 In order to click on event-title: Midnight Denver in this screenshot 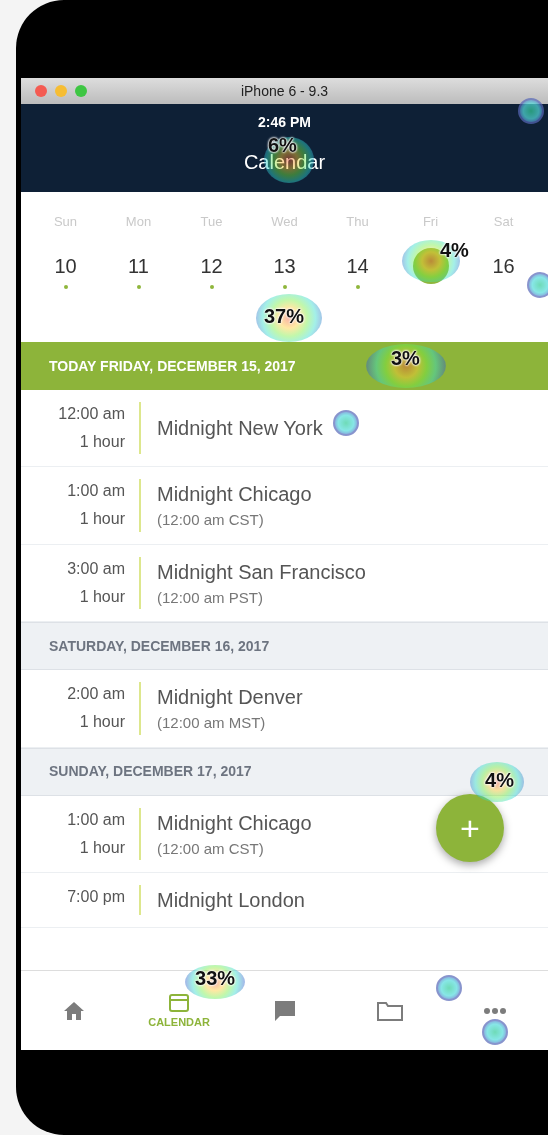, I will do `click(230, 697)`.